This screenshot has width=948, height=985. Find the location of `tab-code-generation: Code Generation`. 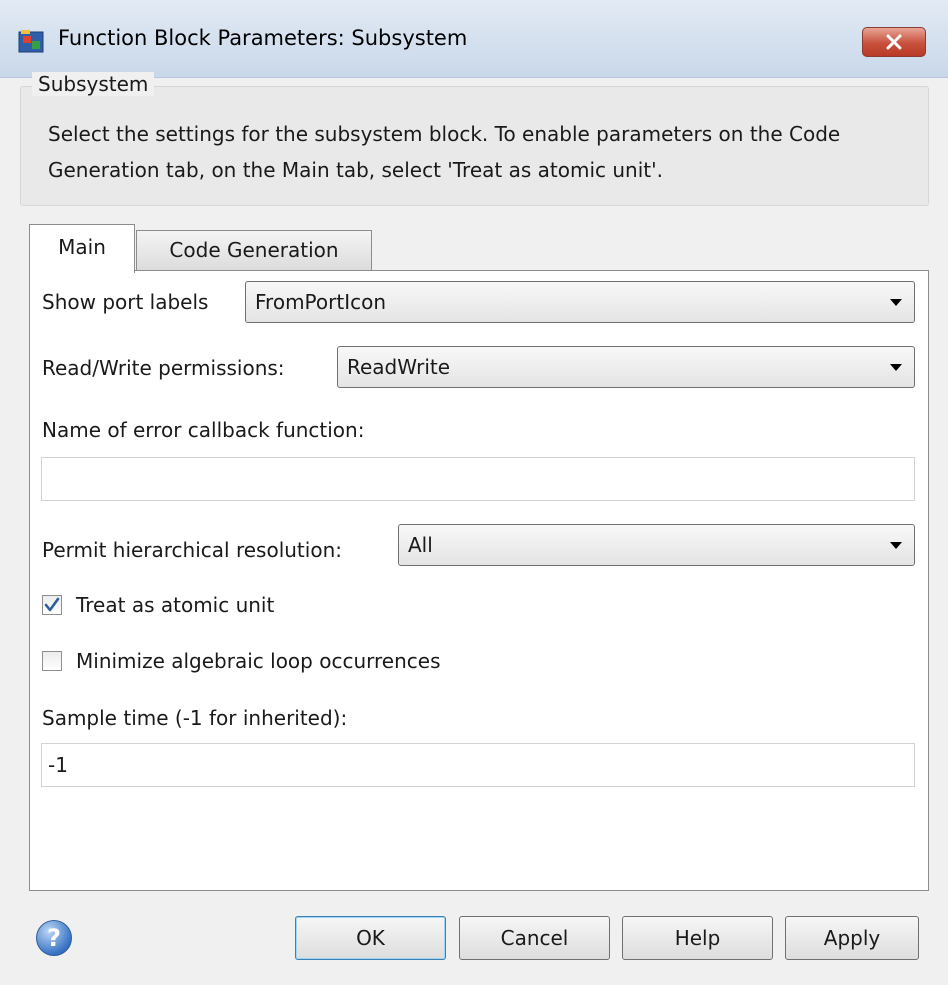

tab-code-generation: Code Generation is located at coordinates (254, 250).